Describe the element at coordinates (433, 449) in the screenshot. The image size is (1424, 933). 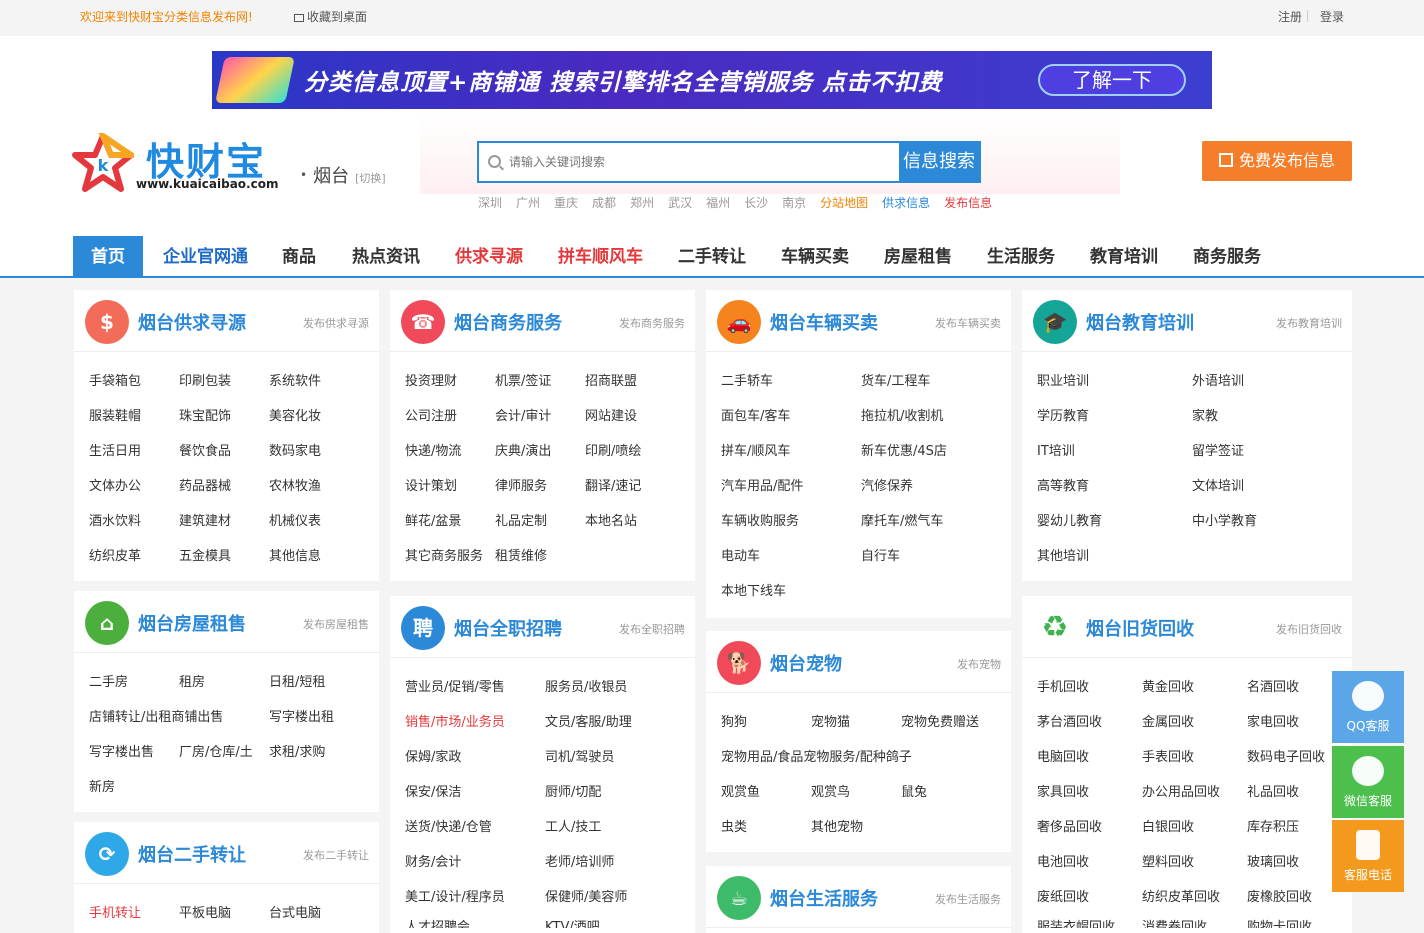
I see `category-link: 快递/物流` at that location.